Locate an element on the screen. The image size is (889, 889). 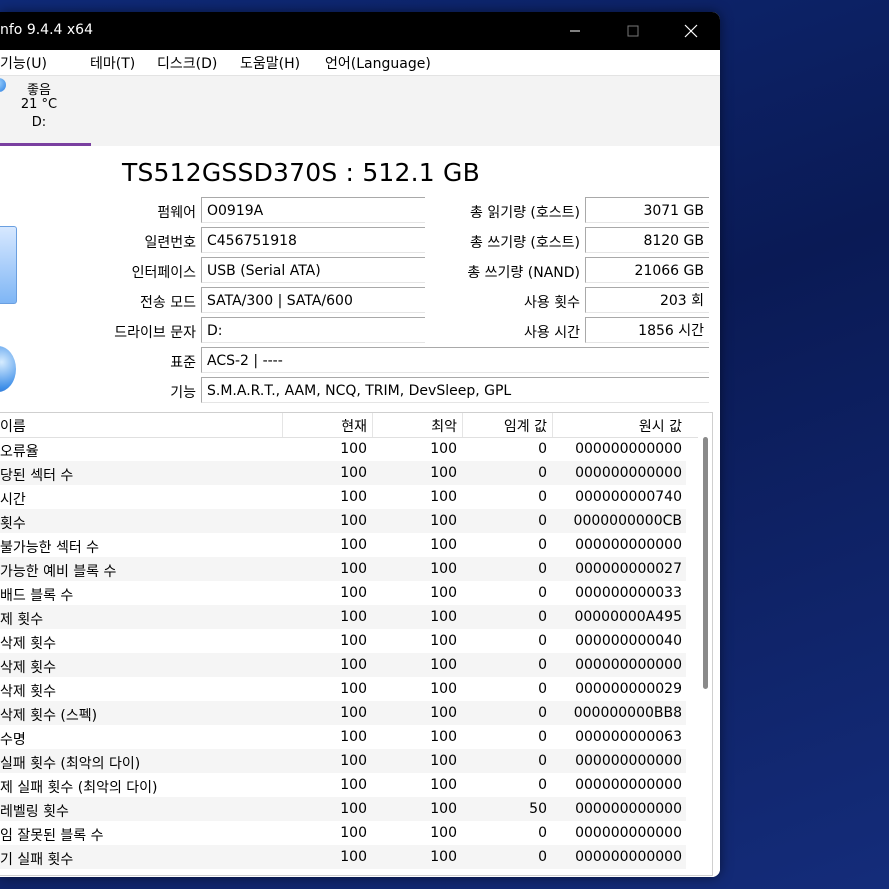
table-row: 배드 블록 수 100 100 0 000000000033 is located at coordinates (343, 593).